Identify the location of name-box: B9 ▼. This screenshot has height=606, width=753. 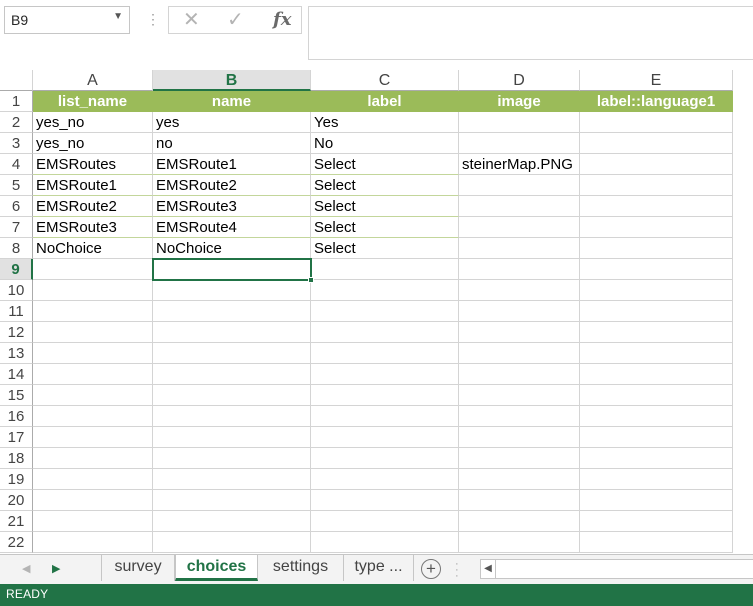
(67, 20).